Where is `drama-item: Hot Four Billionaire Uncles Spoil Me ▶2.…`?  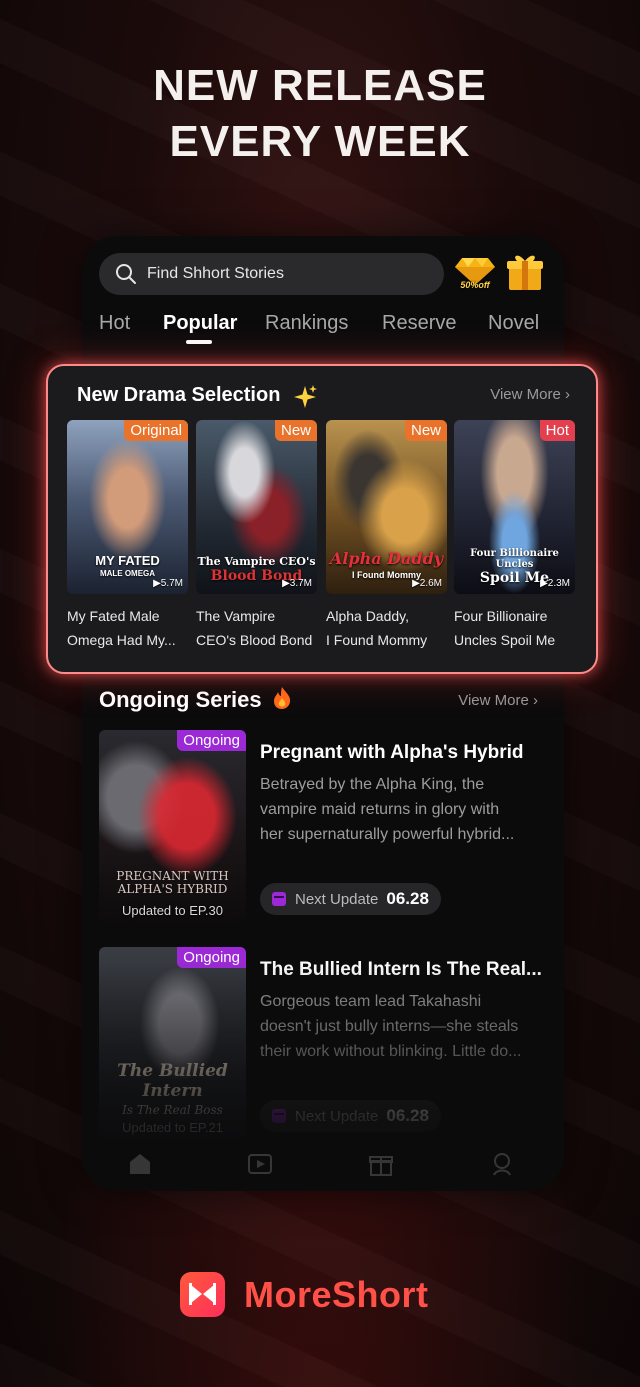 drama-item: Hot Four Billionaire Uncles Spoil Me ▶2.… is located at coordinates (514, 536).